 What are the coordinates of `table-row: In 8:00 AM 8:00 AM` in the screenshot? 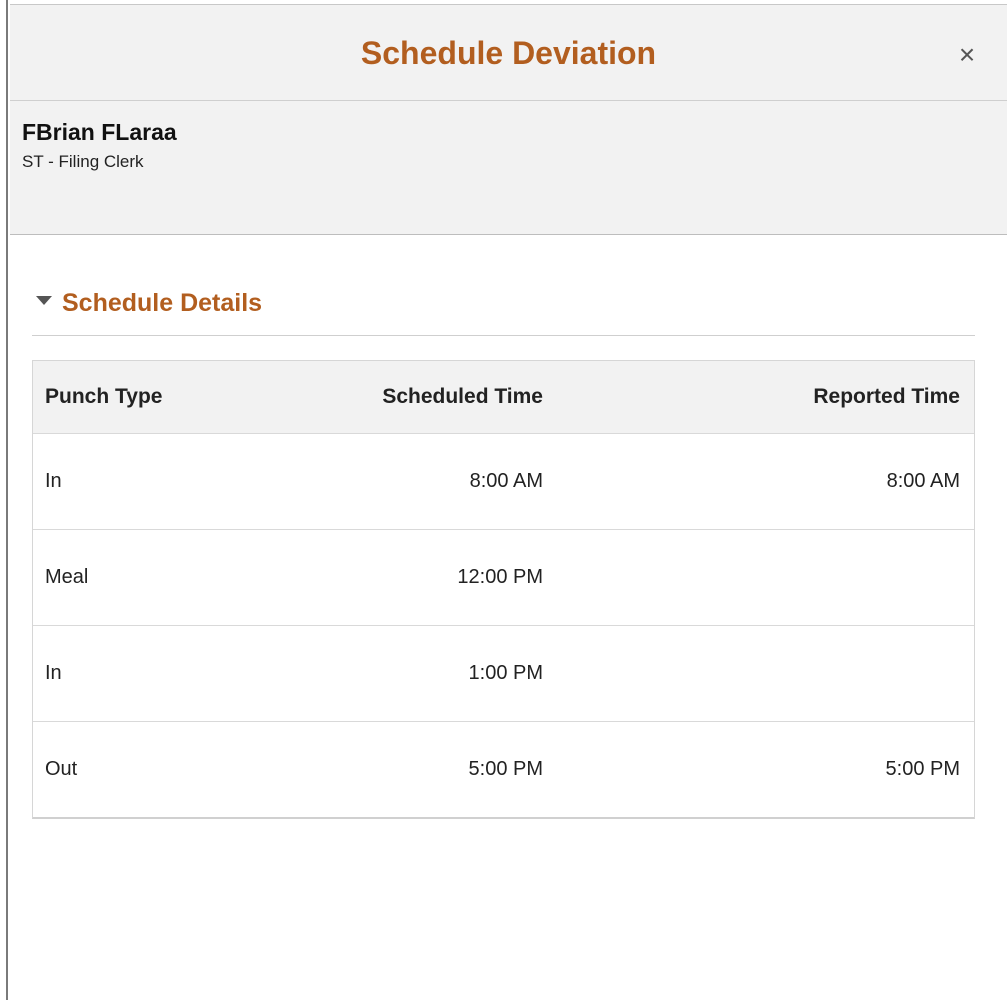 It's located at (503, 481).